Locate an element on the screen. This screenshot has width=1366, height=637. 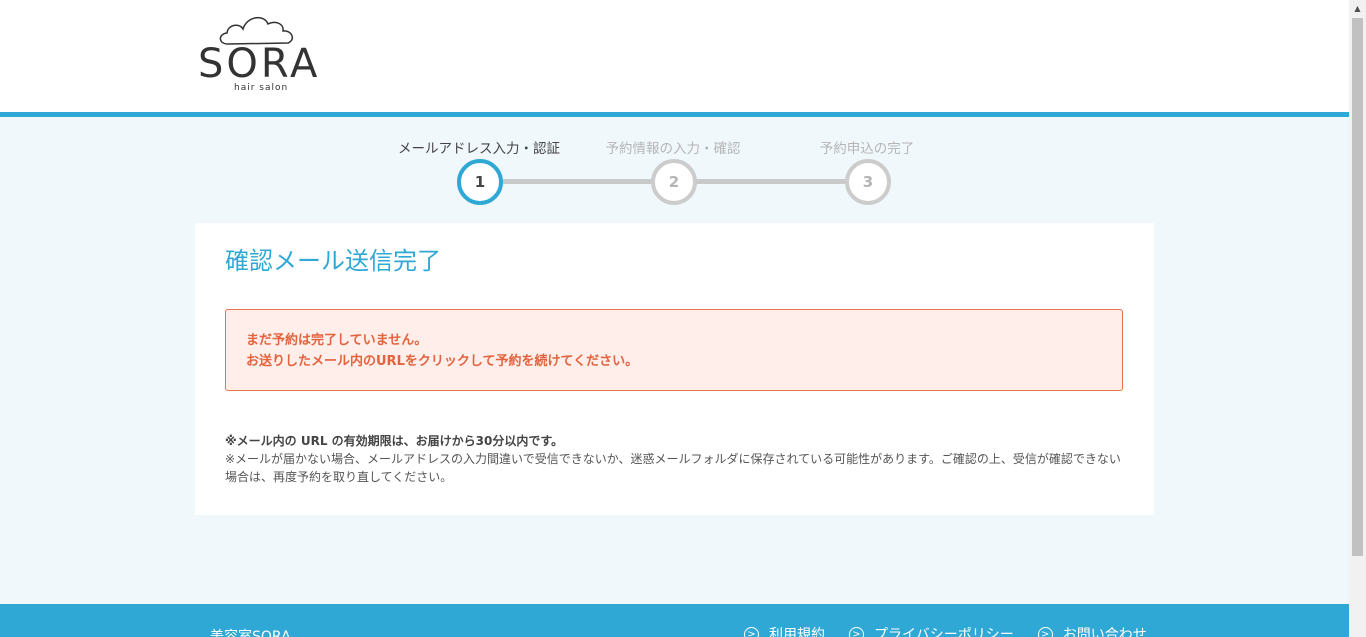
logo-subtitle: hair salon is located at coordinates (261, 88).